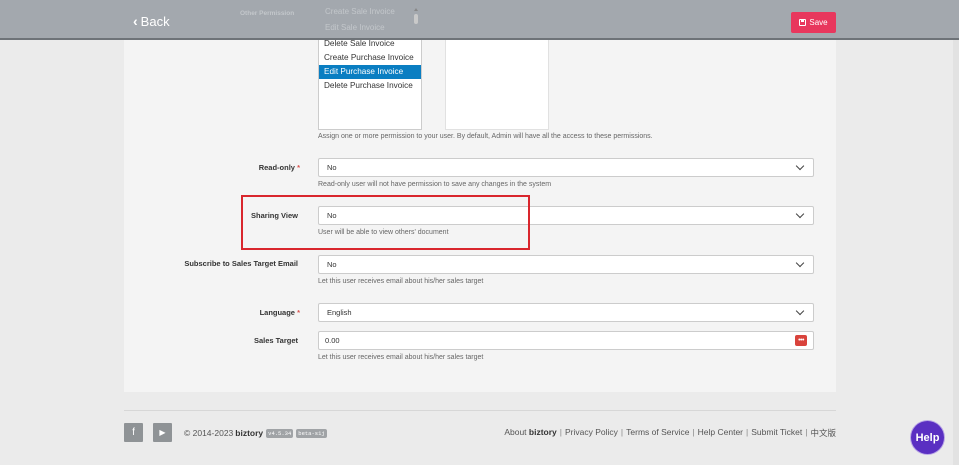 The image size is (959, 465). Describe the element at coordinates (497, 83) in the screenshot. I see `assigned-permissions-box` at that location.